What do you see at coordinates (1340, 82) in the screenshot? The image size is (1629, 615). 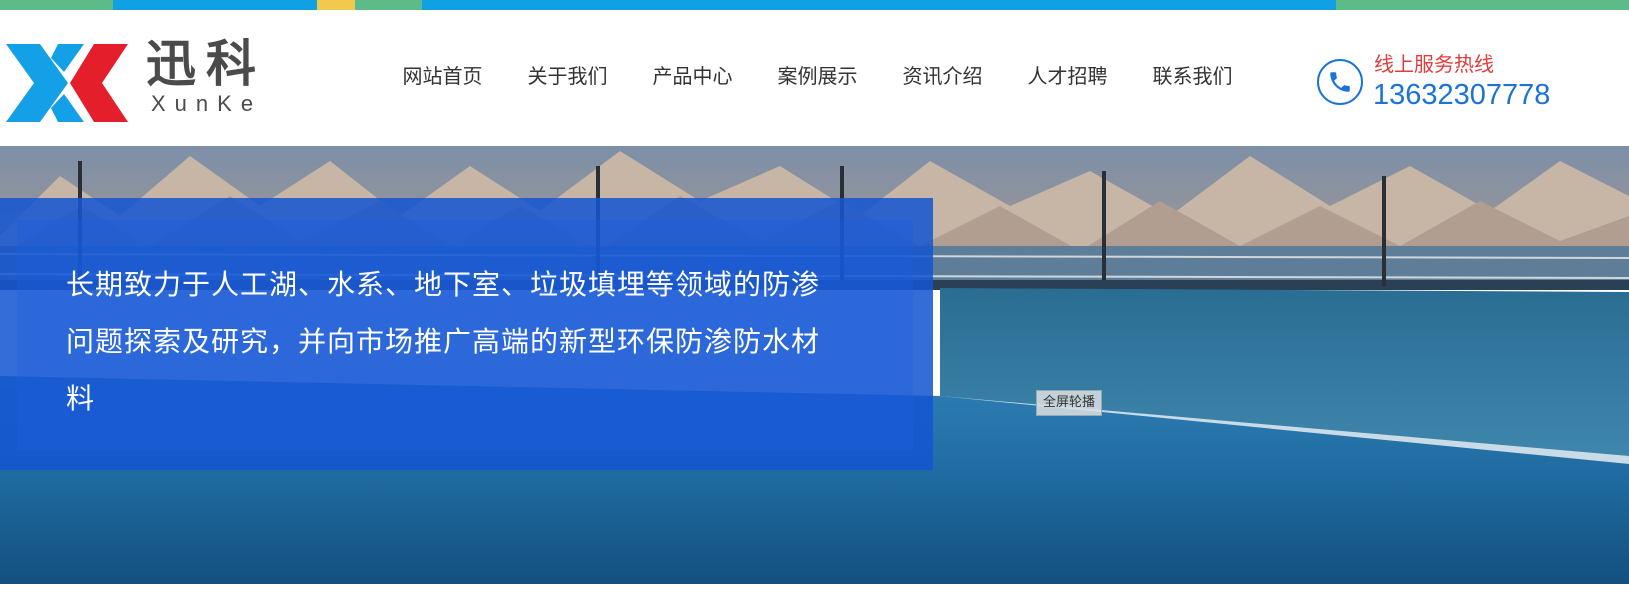 I see `phone-icon` at bounding box center [1340, 82].